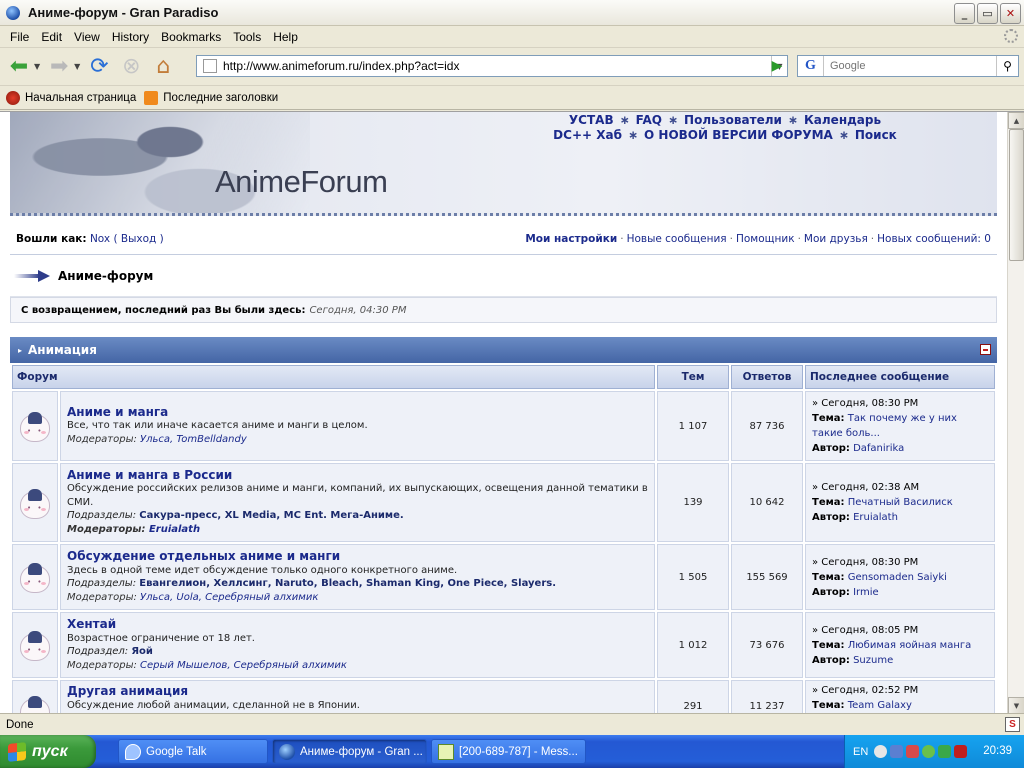  What do you see at coordinates (163, 67) in the screenshot?
I see `home-button: ⌂` at bounding box center [163, 67].